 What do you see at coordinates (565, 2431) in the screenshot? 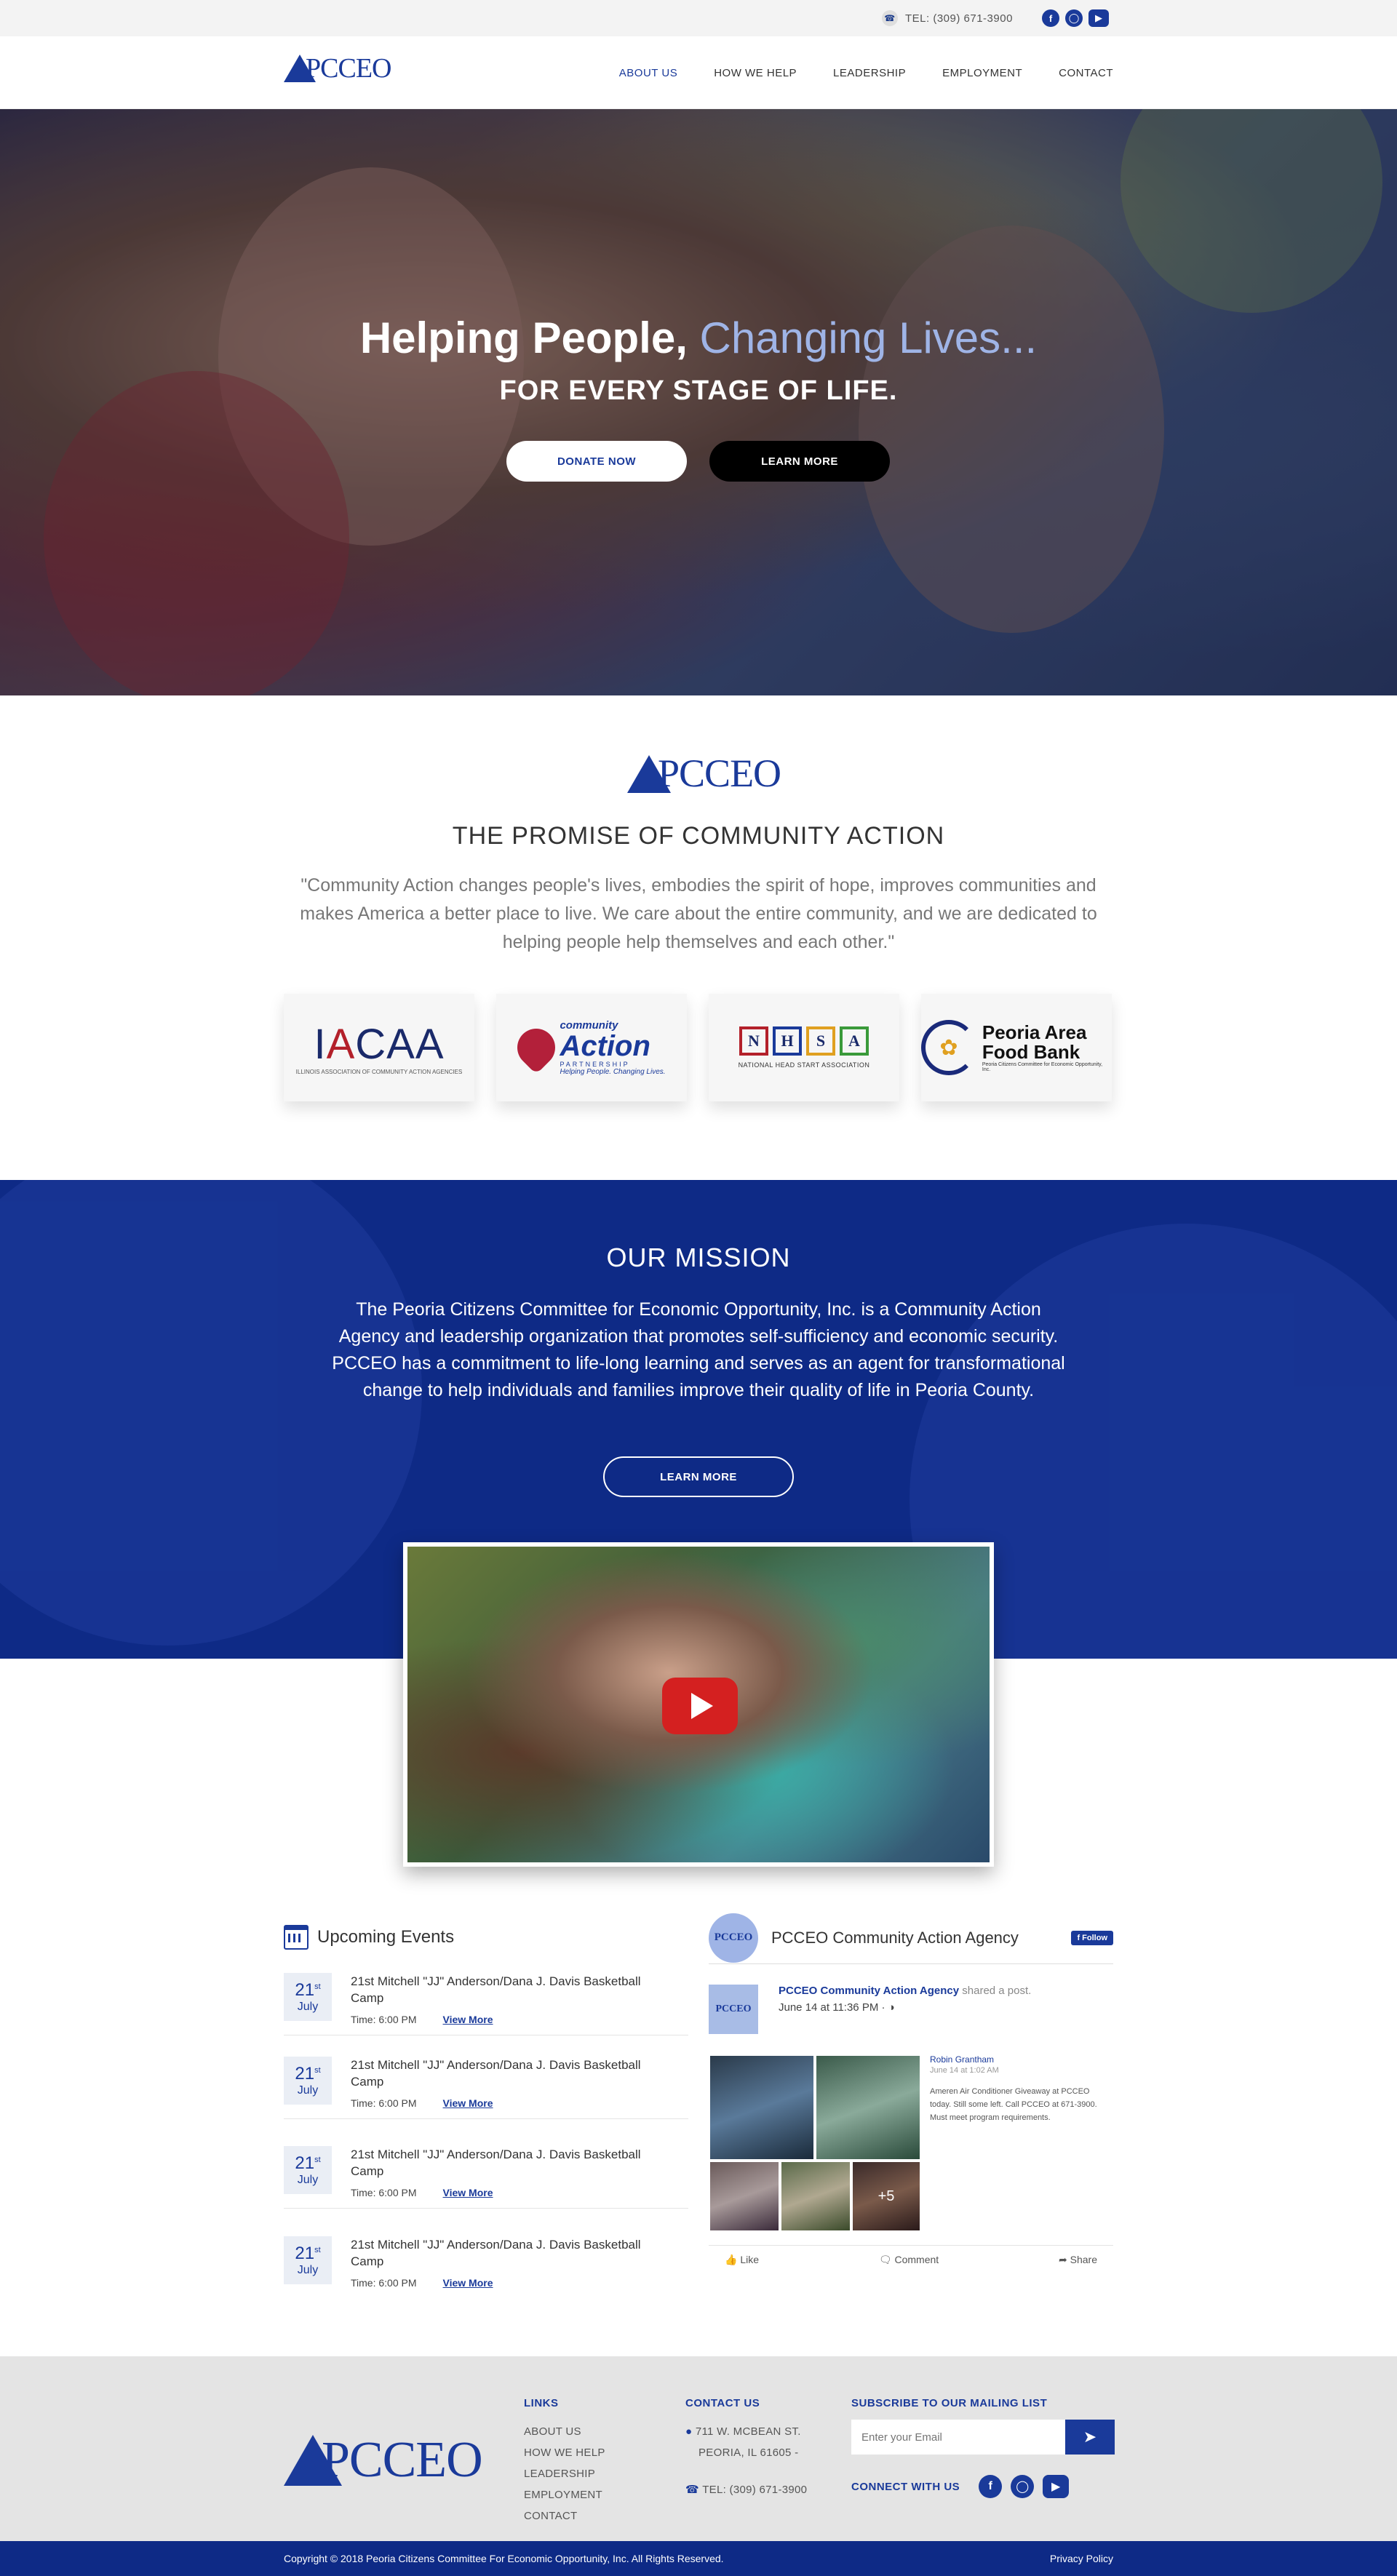
I see `footer-link-about-us: ABOUT US` at bounding box center [565, 2431].